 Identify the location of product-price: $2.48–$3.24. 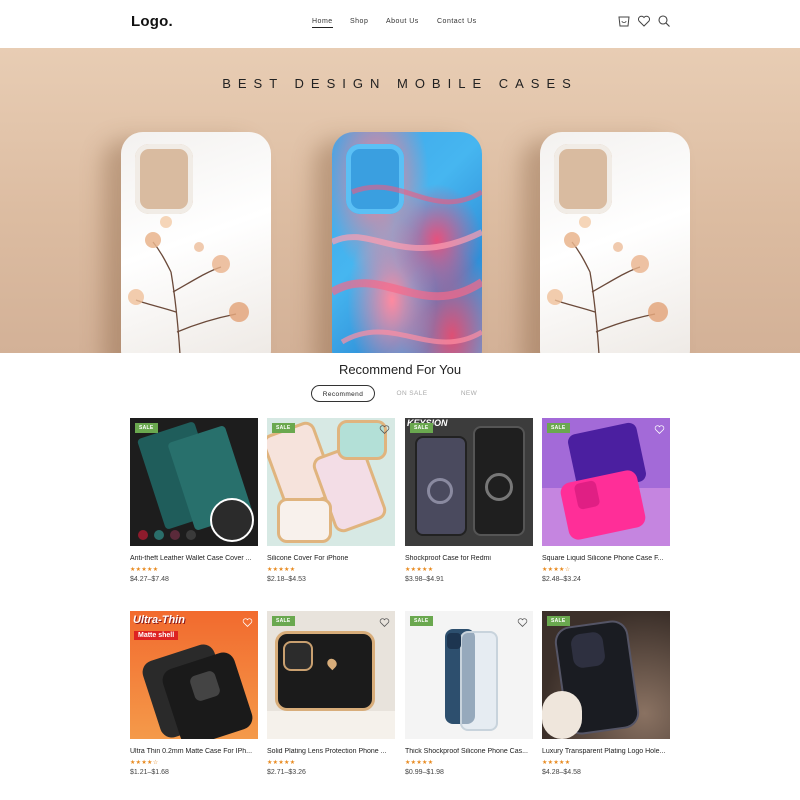
(561, 579).